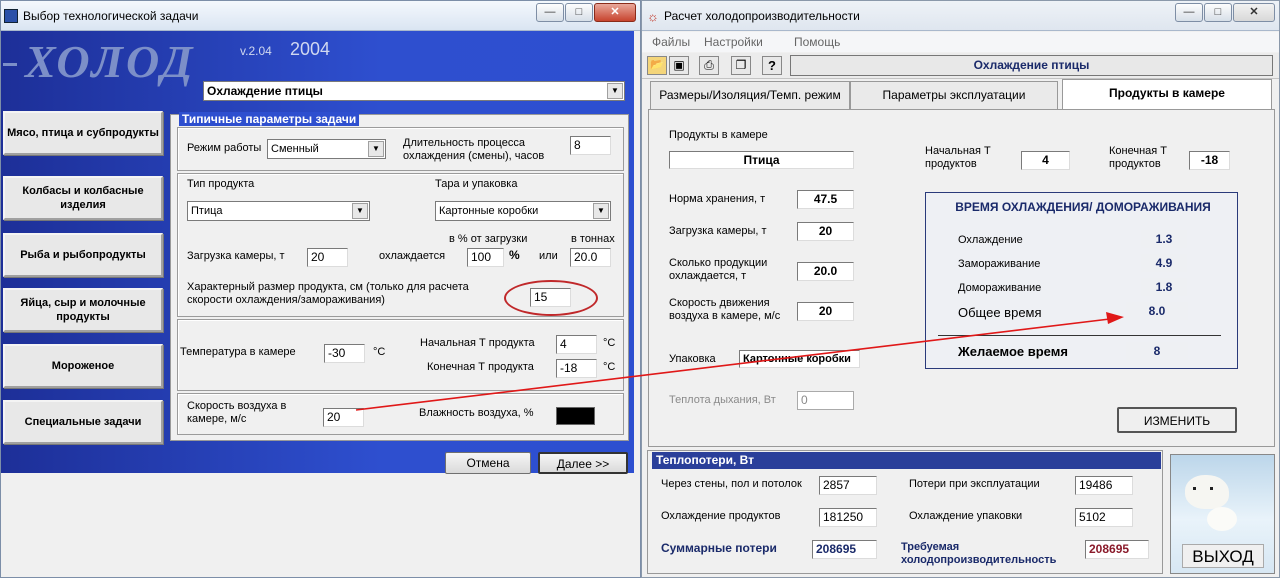 This screenshot has width=1280, height=581. I want to click on sum-field: 208695, so click(844, 549).